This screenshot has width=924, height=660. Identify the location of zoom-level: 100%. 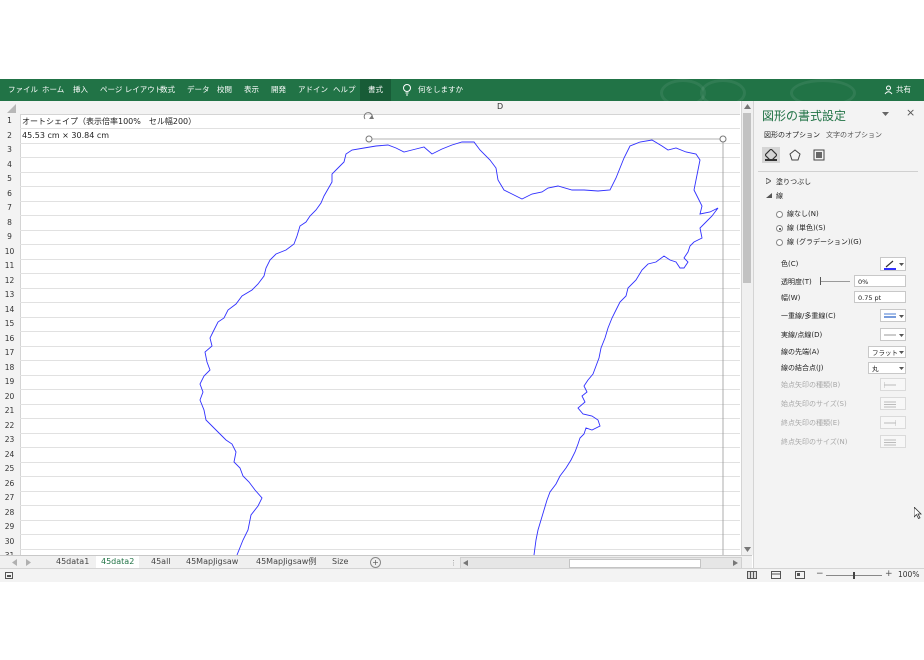
(908, 574).